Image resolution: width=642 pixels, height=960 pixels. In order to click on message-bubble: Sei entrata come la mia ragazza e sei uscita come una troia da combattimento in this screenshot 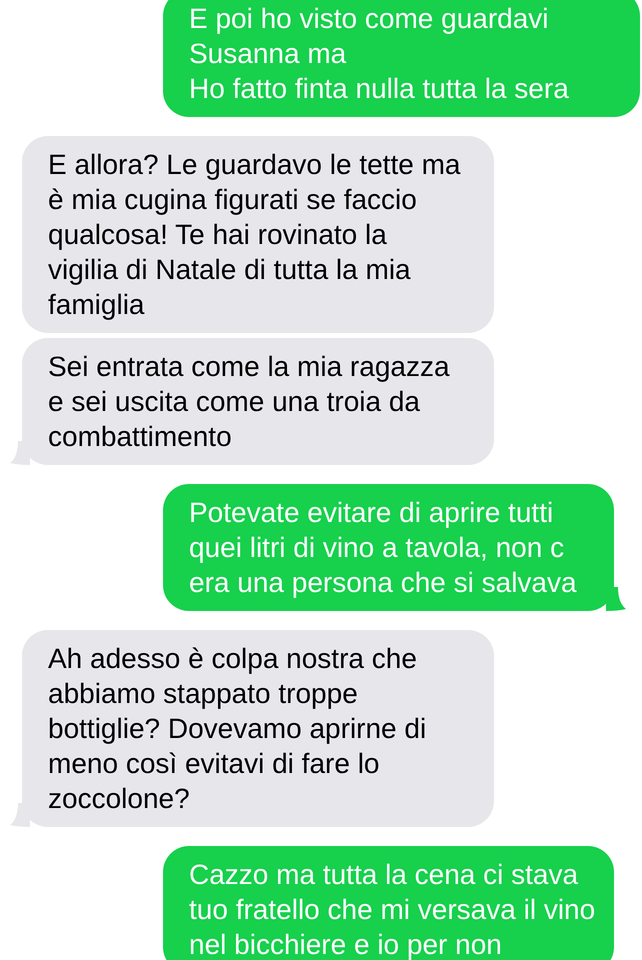, I will do `click(258, 401)`.